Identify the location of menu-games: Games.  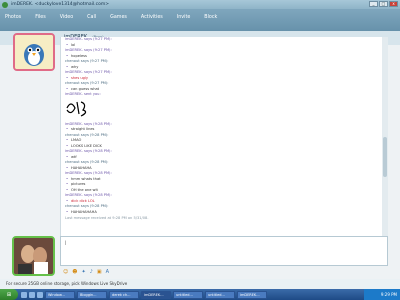
(118, 17).